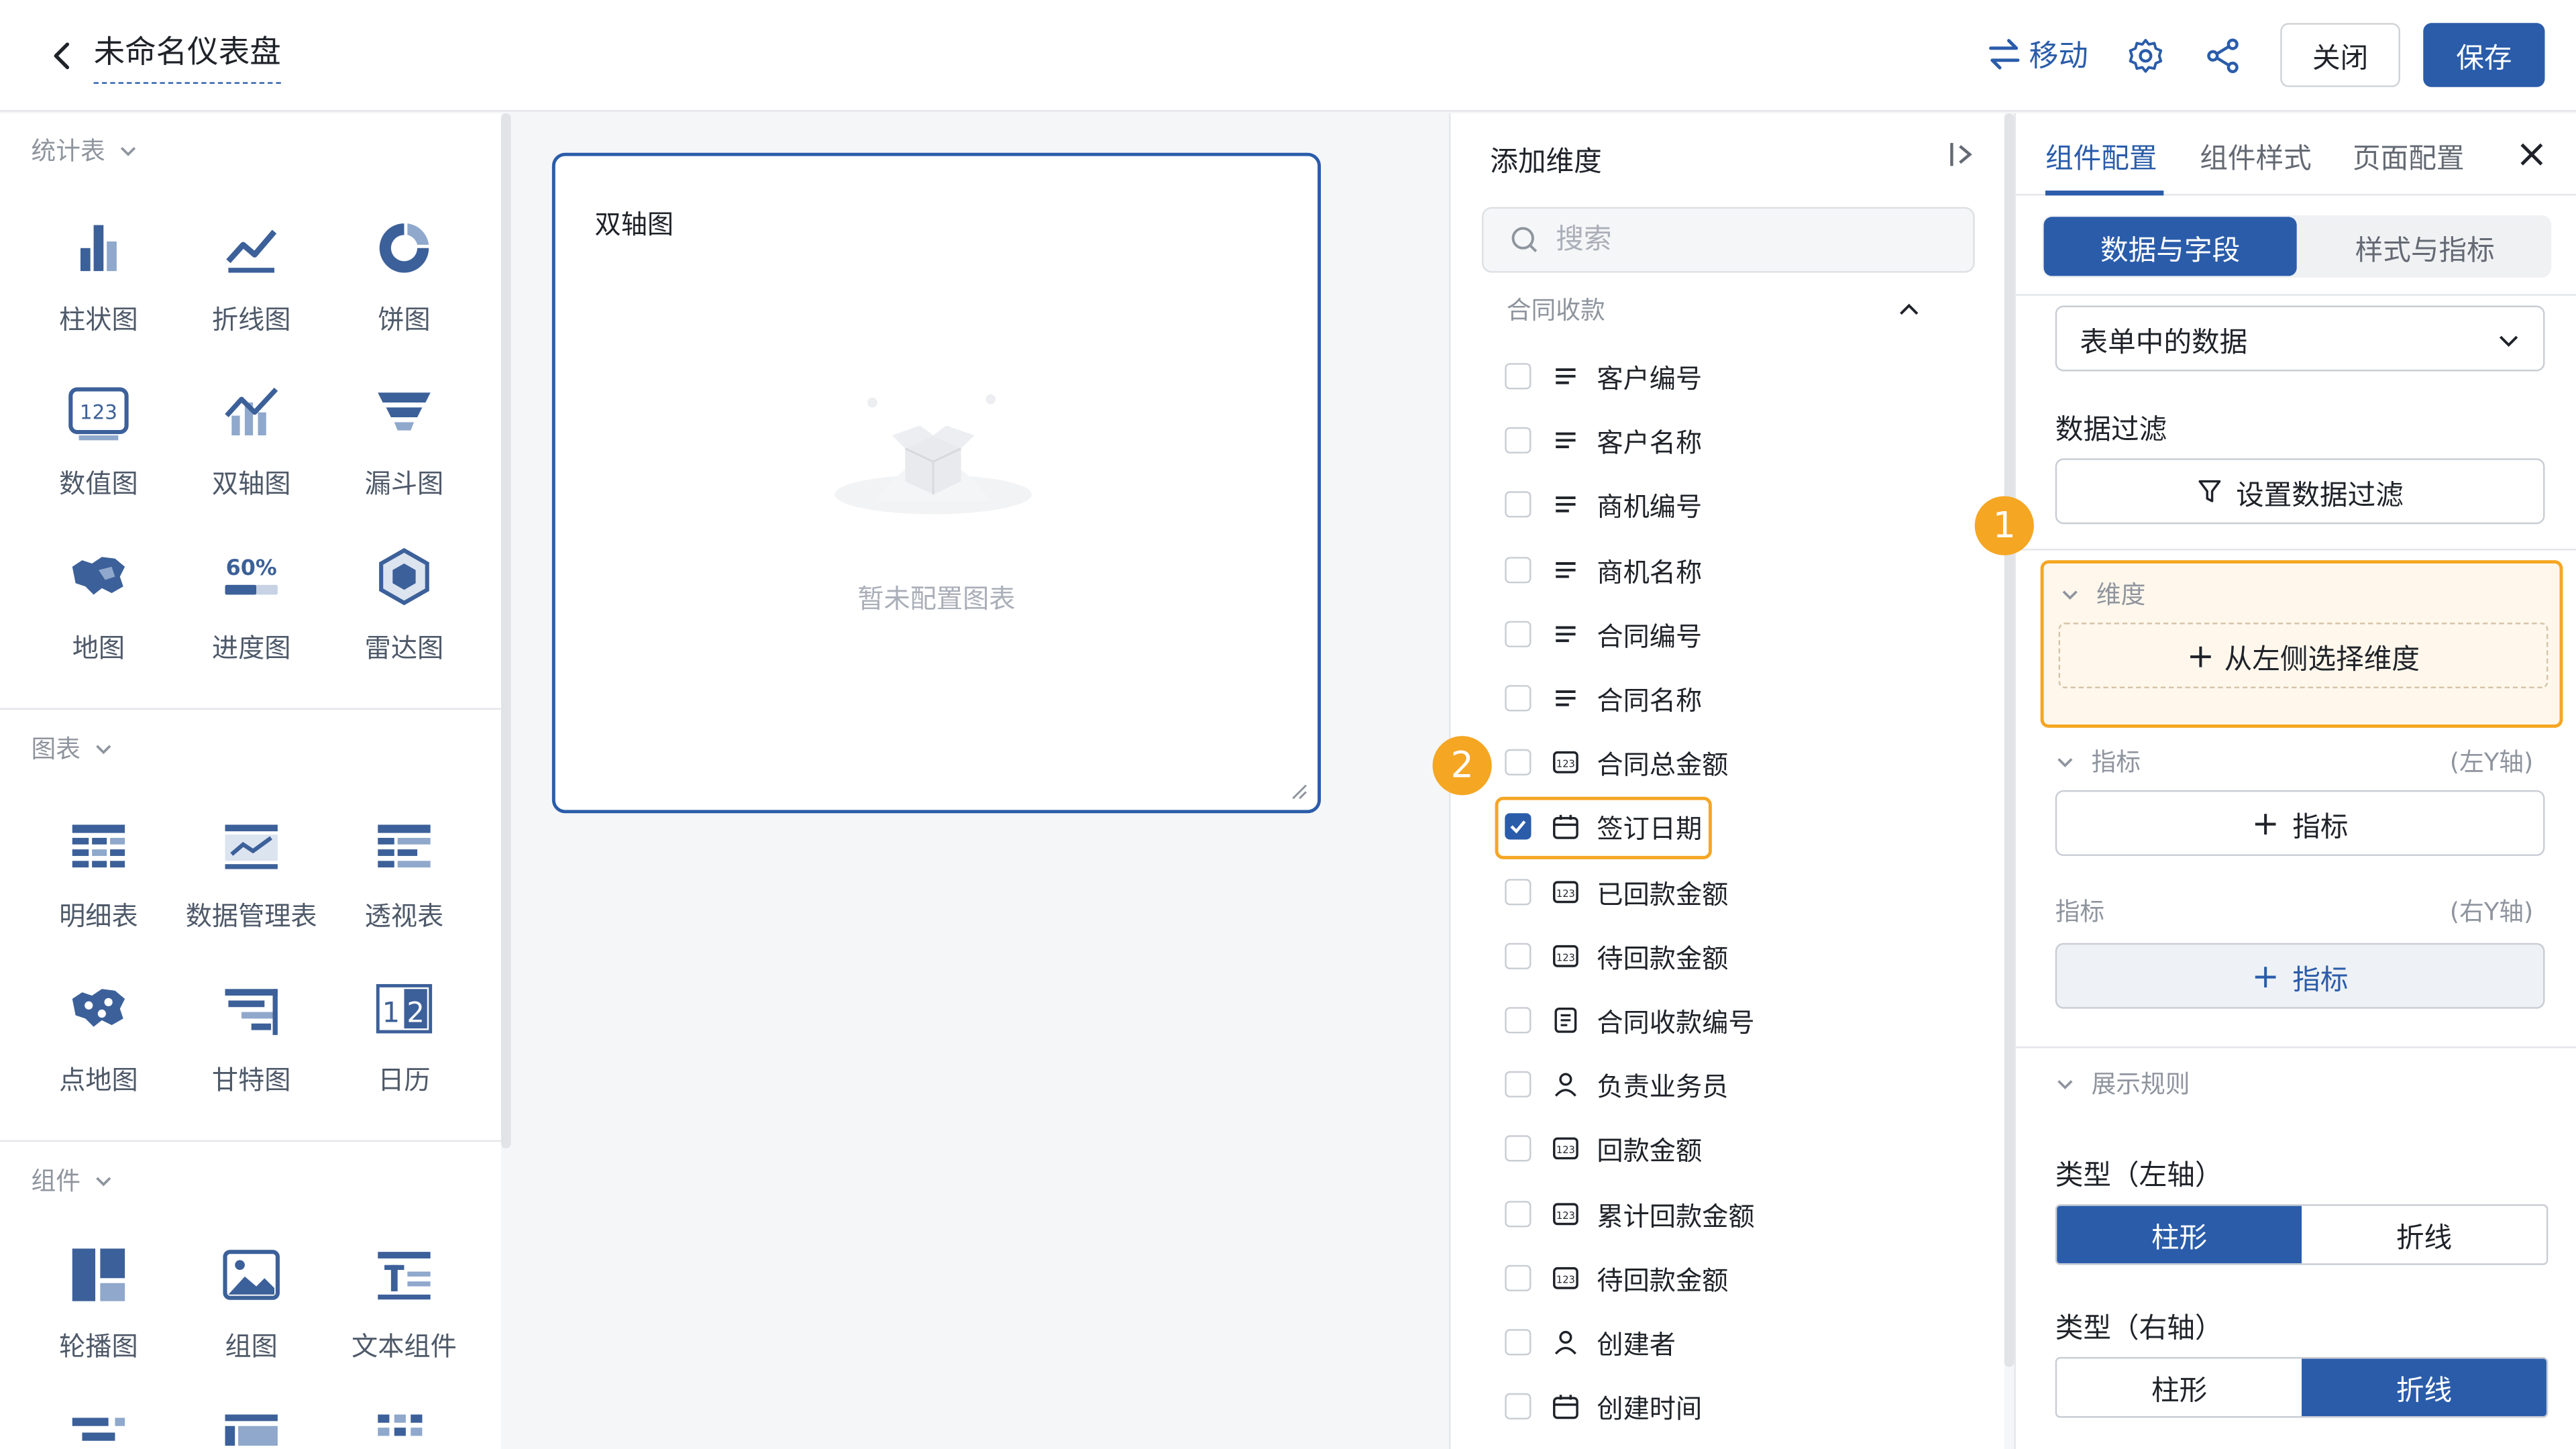 This screenshot has height=1449, width=2576. What do you see at coordinates (98, 610) in the screenshot?
I see `map-chart-item: 地图` at bounding box center [98, 610].